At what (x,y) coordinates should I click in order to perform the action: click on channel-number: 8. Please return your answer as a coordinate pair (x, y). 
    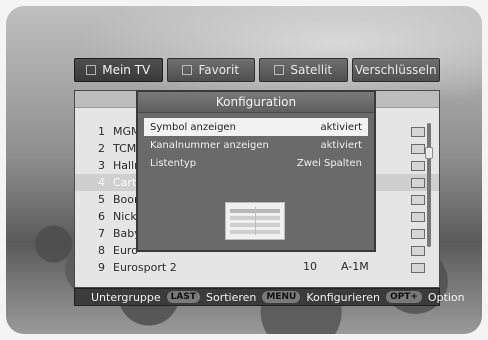
    Looking at the image, I should click on (101, 250).